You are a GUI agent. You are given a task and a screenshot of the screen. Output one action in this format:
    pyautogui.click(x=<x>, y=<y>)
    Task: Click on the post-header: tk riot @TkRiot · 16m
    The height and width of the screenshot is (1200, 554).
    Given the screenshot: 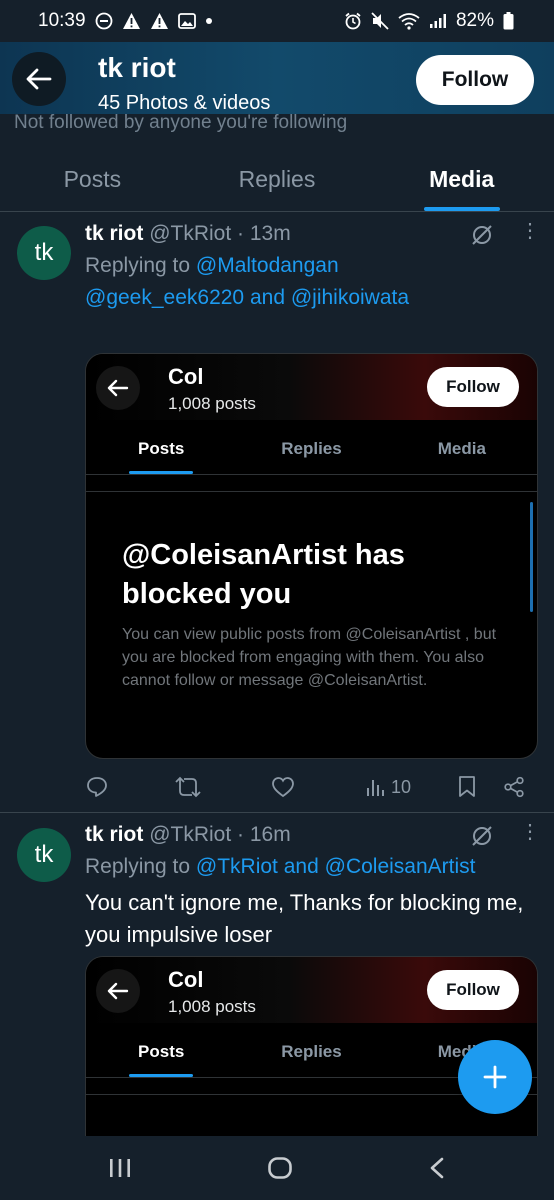 What is the action you would take?
    pyautogui.click(x=188, y=835)
    